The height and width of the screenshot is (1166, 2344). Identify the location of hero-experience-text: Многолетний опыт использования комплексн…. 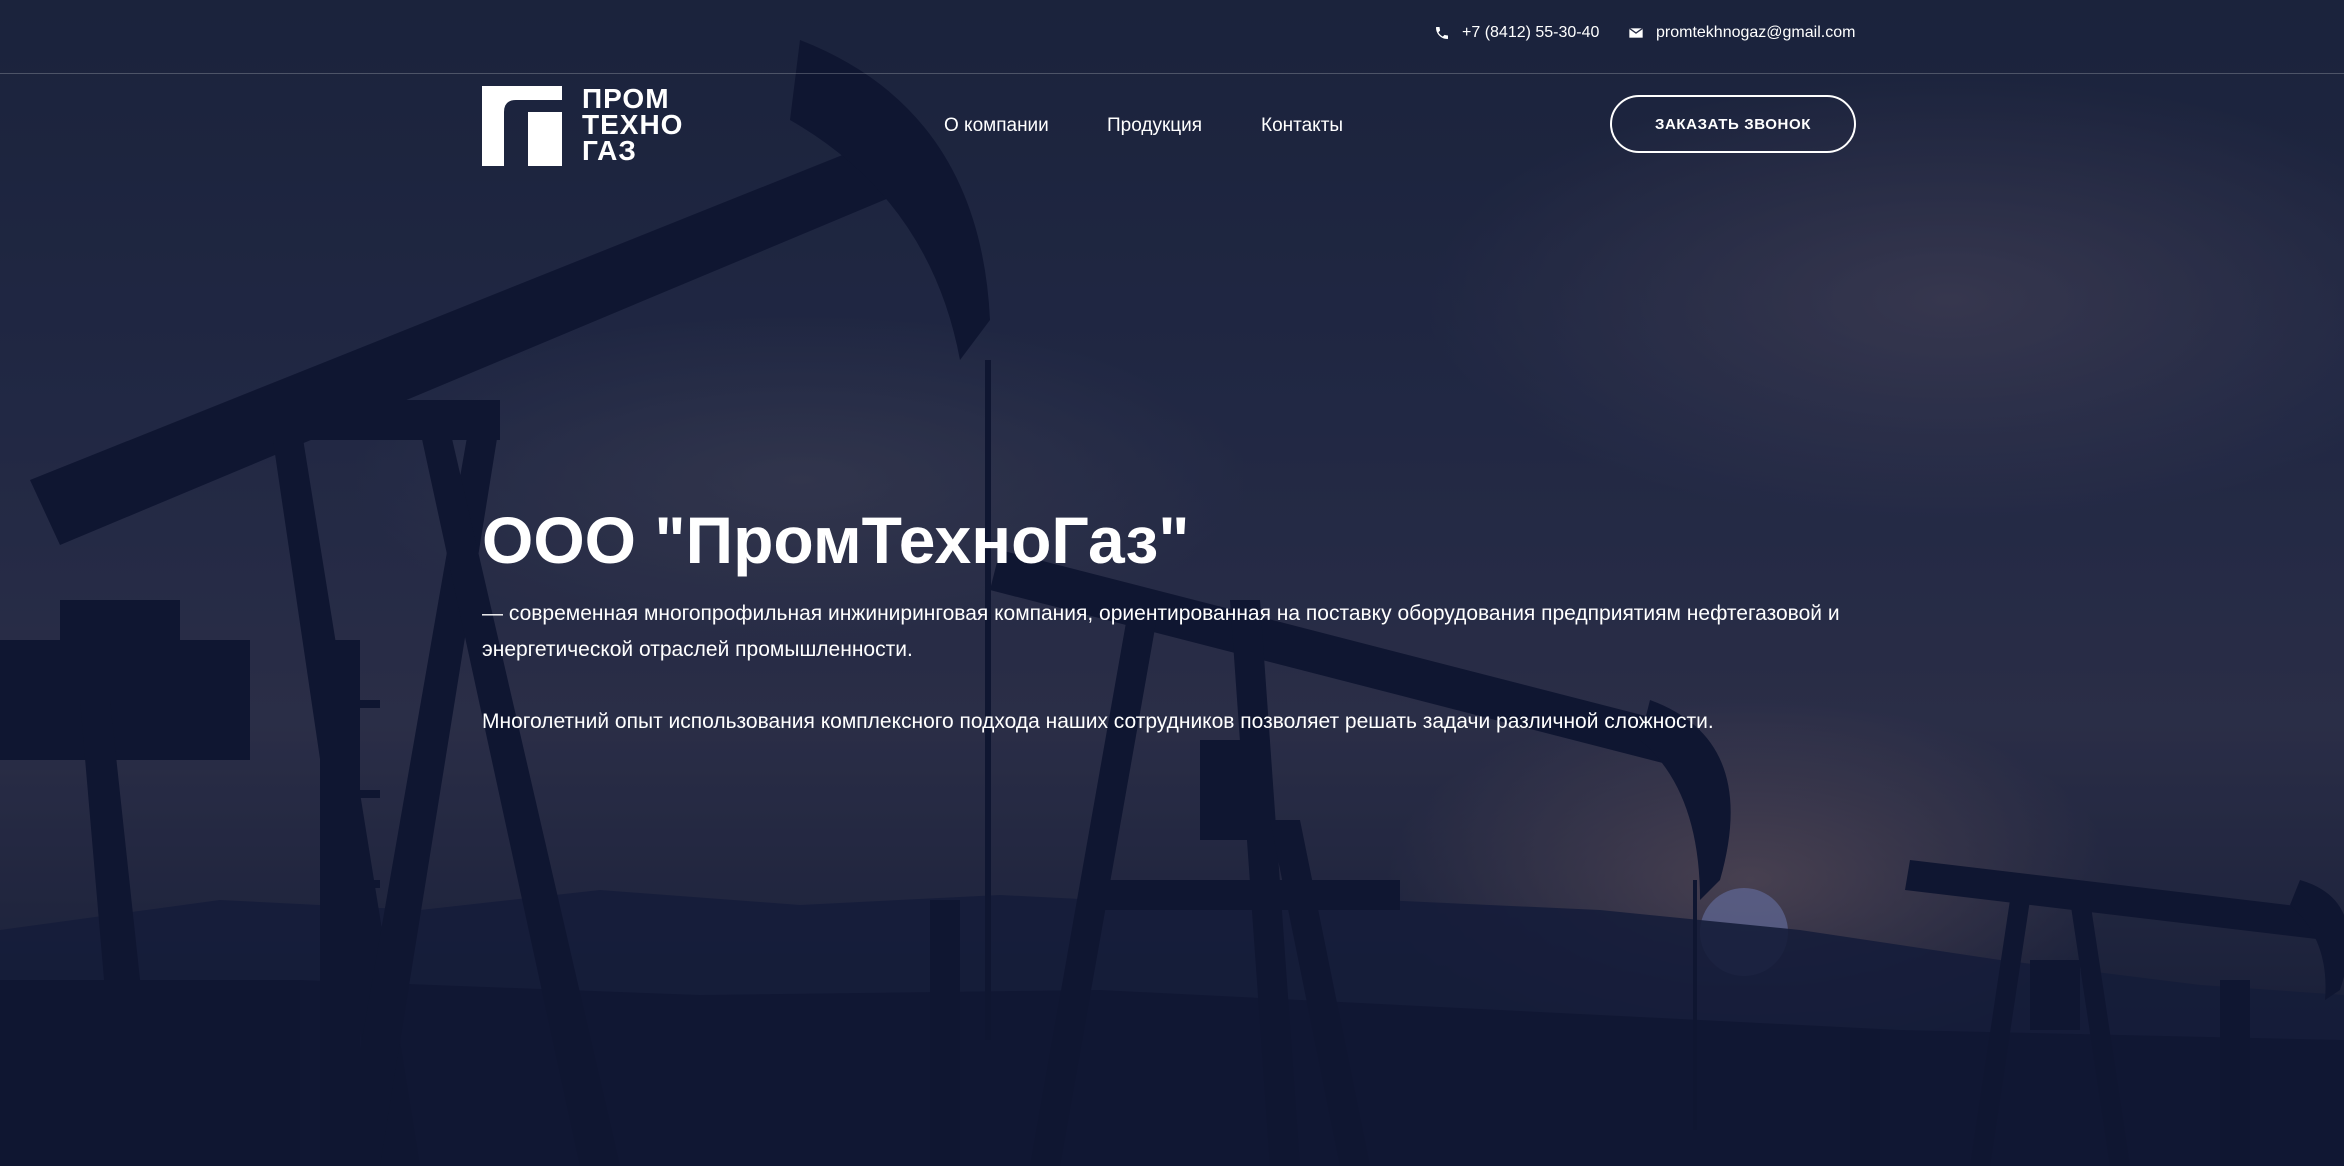
(1098, 721).